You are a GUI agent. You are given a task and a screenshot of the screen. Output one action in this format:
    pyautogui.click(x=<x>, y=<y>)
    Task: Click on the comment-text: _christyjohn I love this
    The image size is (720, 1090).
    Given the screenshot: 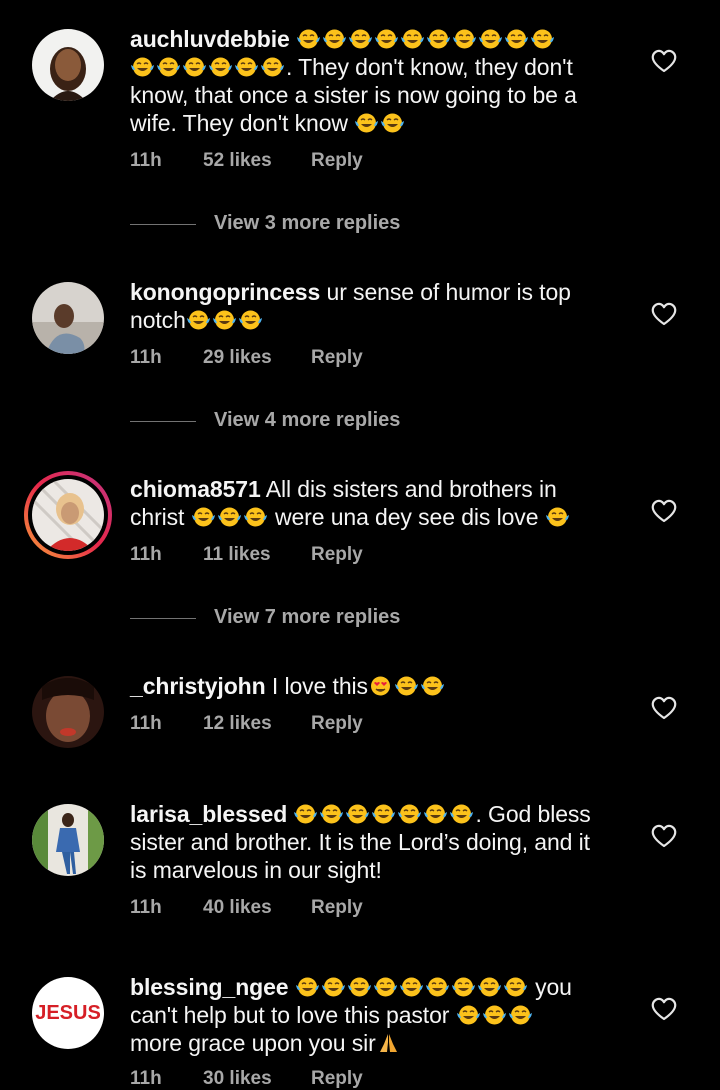 What is the action you would take?
    pyautogui.click(x=380, y=686)
    